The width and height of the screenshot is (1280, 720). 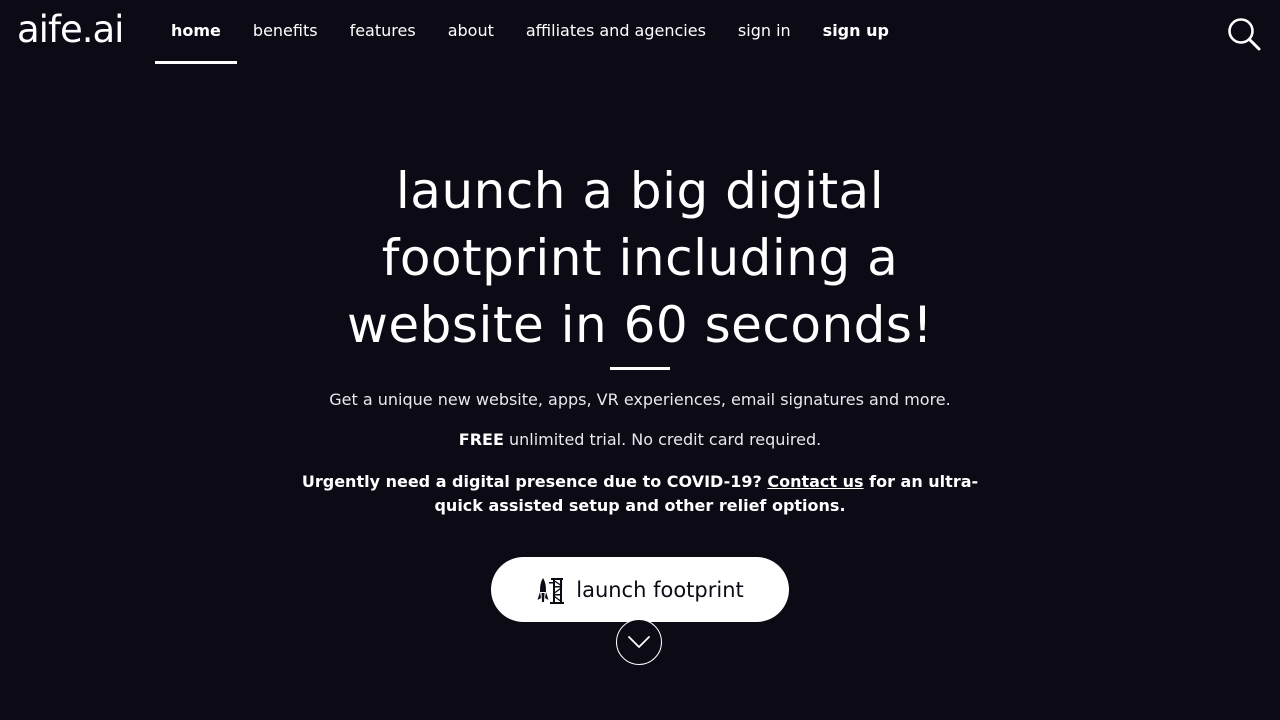 What do you see at coordinates (815, 481) in the screenshot?
I see `contact-us-link: Contact us` at bounding box center [815, 481].